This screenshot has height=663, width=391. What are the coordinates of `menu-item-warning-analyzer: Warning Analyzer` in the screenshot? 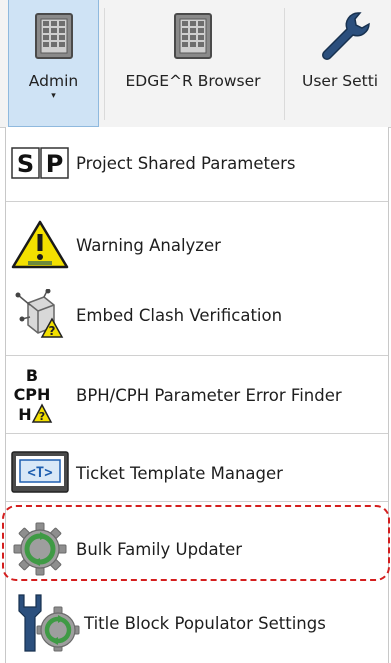 It's located at (197, 245).